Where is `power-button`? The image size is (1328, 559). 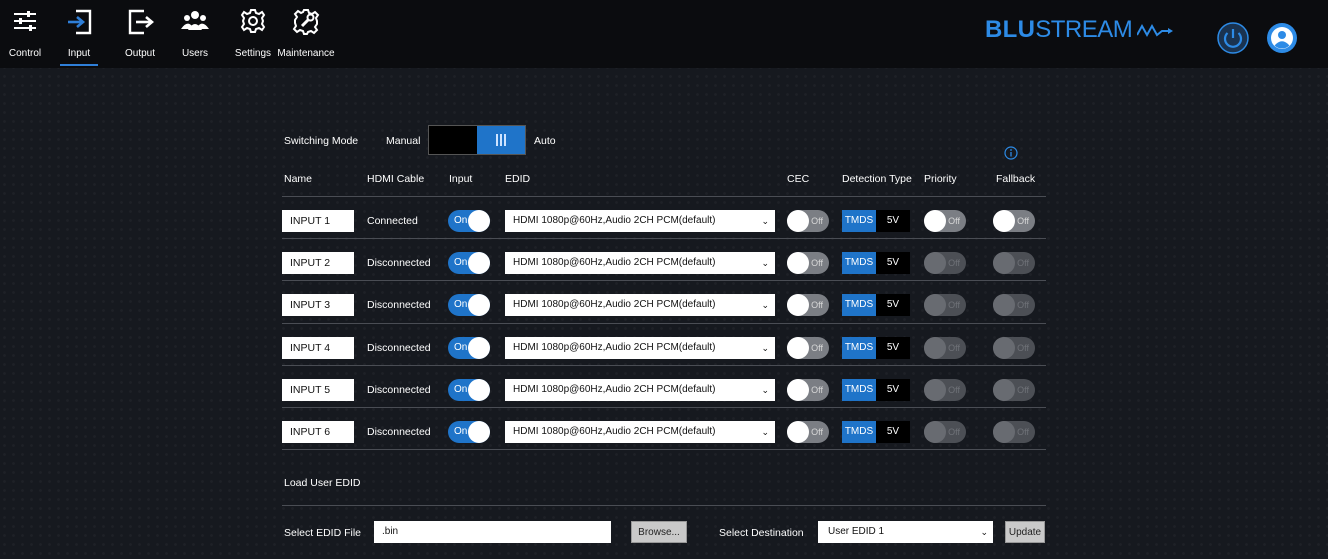
power-button is located at coordinates (1233, 38).